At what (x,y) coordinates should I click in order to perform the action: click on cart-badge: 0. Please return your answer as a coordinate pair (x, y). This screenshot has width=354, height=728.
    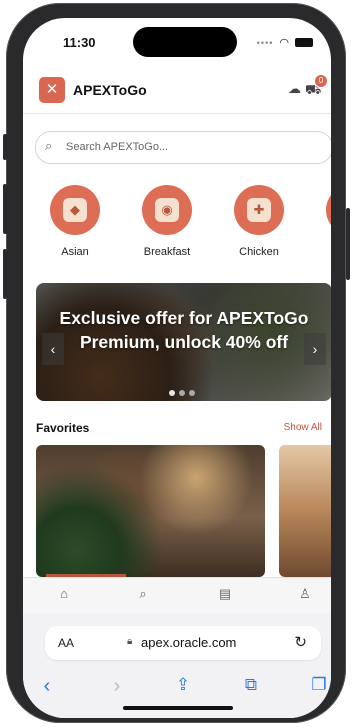
    Looking at the image, I should click on (321, 81).